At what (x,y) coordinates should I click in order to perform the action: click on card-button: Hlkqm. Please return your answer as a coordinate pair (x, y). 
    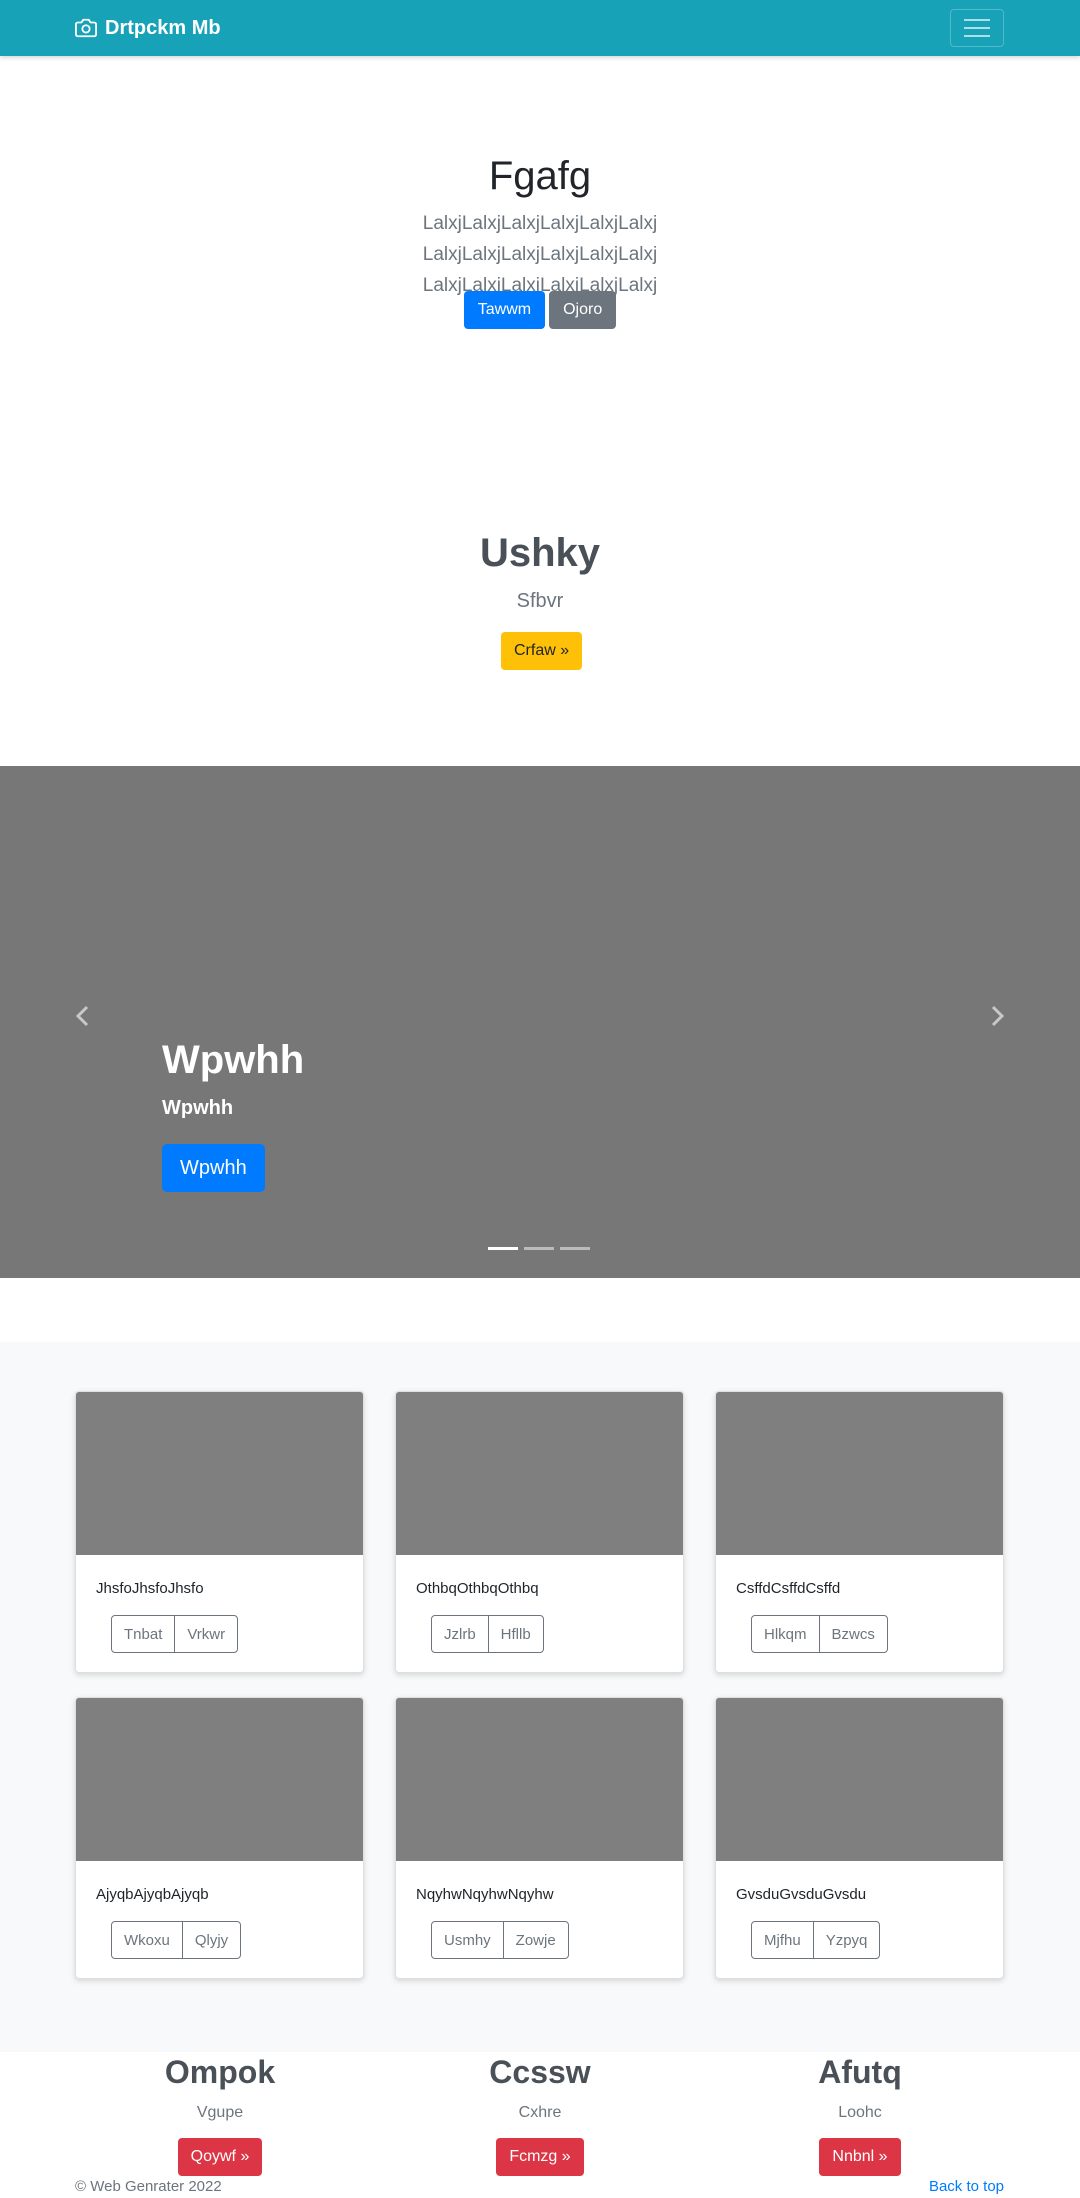
    Looking at the image, I should click on (785, 1634).